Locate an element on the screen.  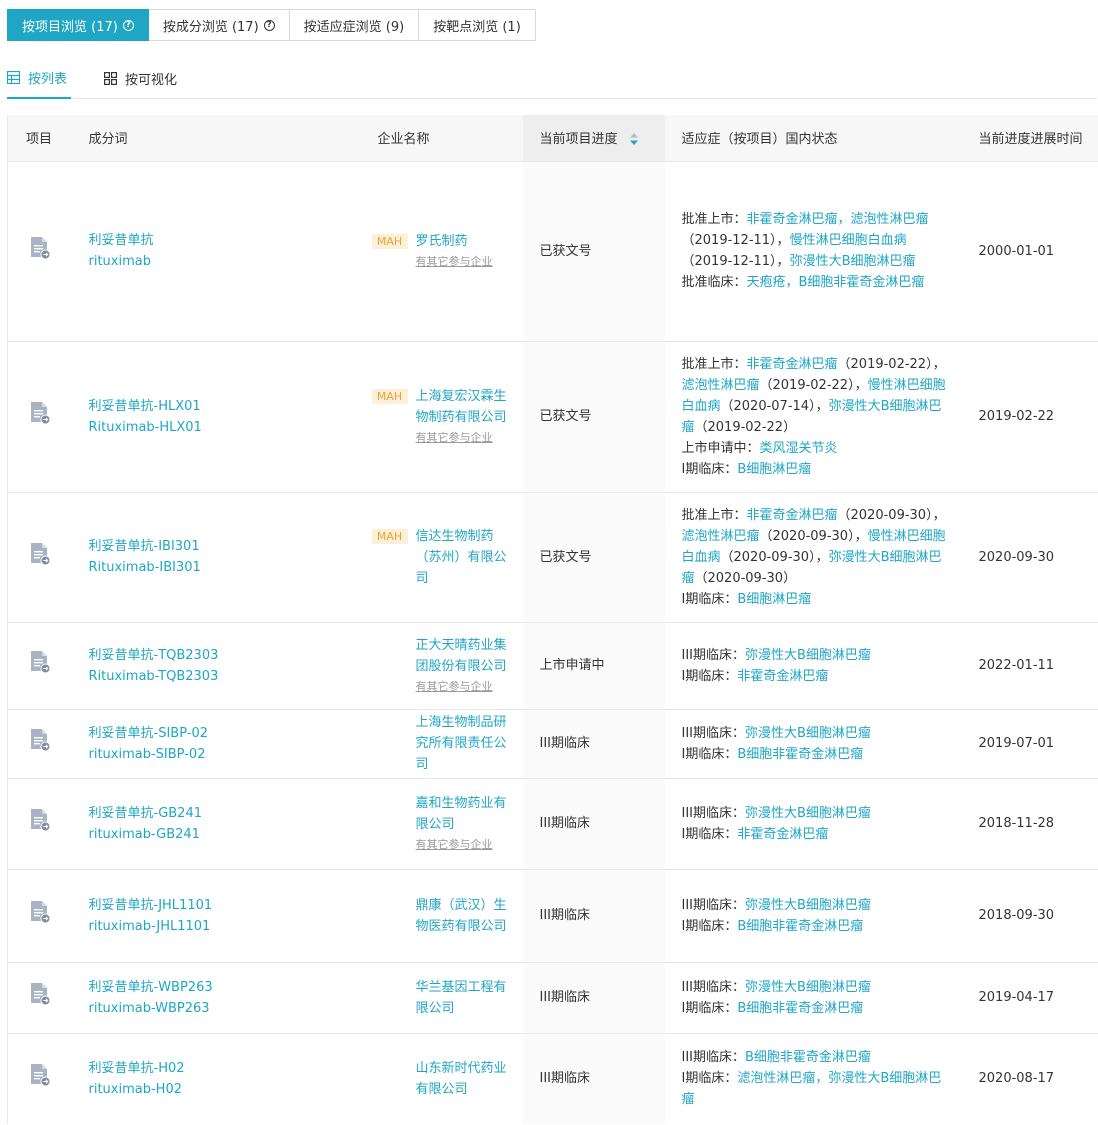
ingredient-name-en: Rituximab-IBI301 is located at coordinates (227, 567).